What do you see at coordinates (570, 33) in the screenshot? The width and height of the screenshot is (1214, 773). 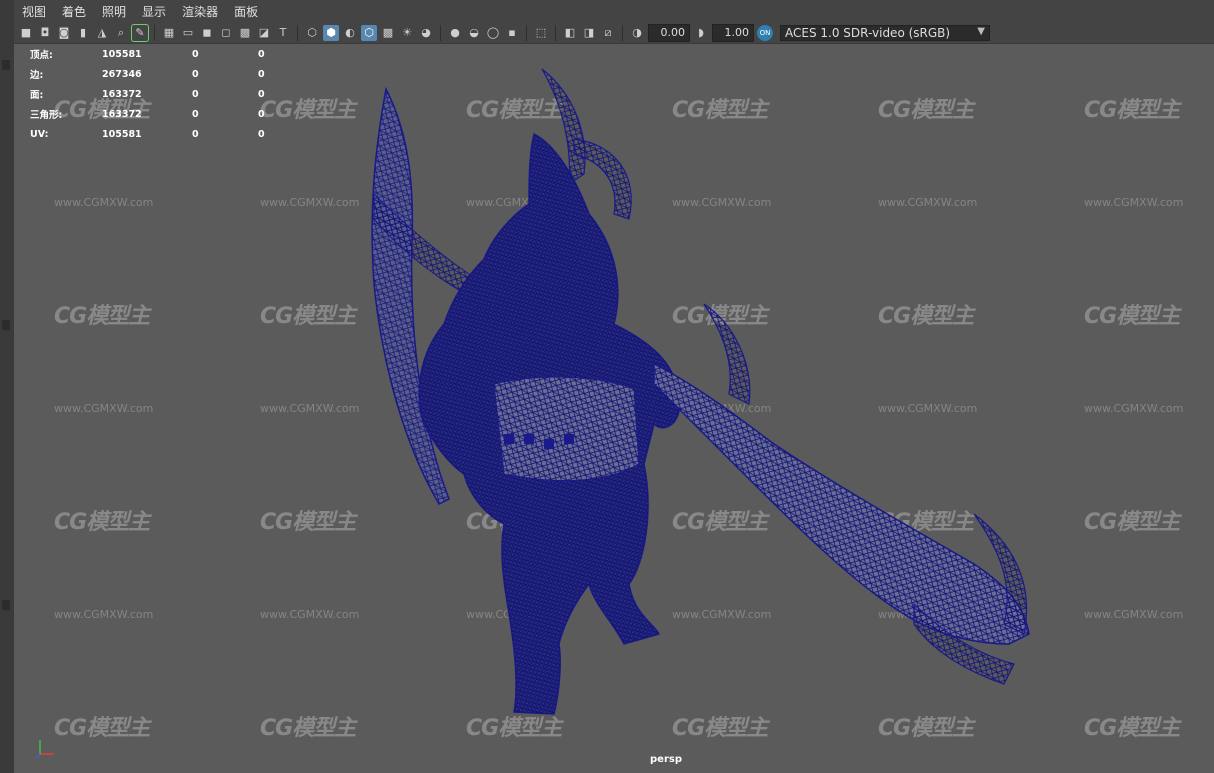 I see `xray-icon: ◧` at bounding box center [570, 33].